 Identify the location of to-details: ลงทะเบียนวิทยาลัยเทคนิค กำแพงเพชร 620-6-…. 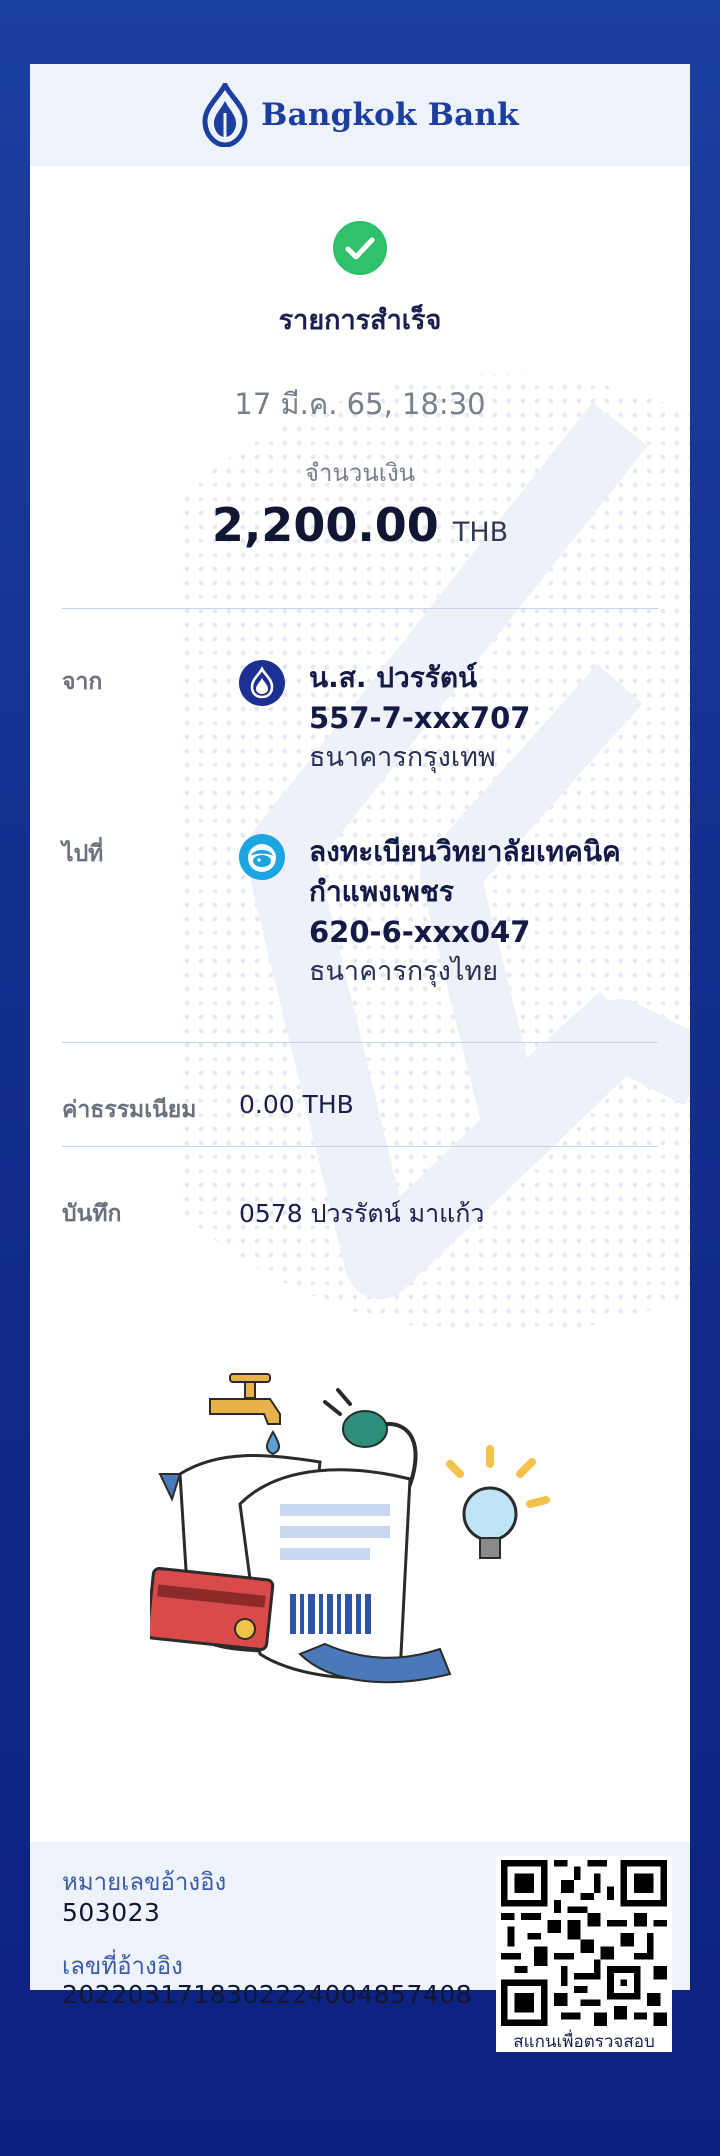
(479, 912).